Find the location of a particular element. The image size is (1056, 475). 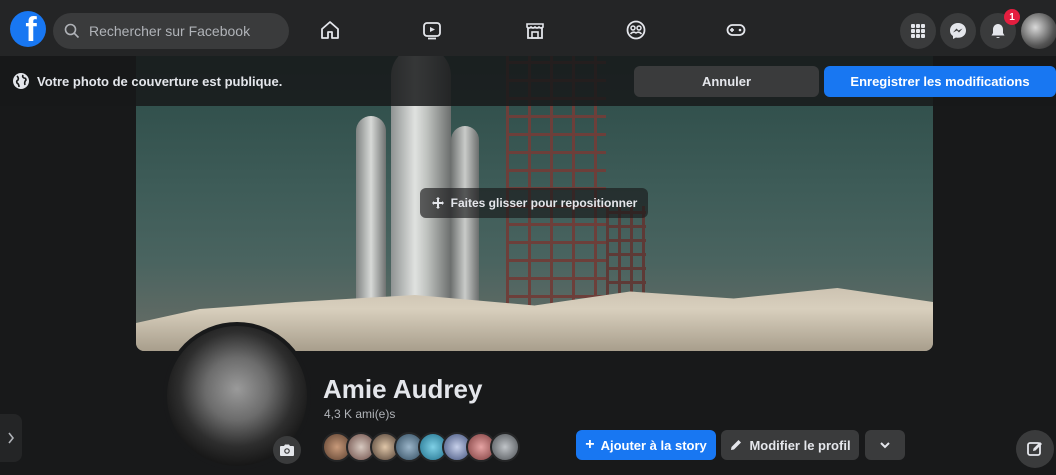

friend-avatars-row is located at coordinates (421, 447).